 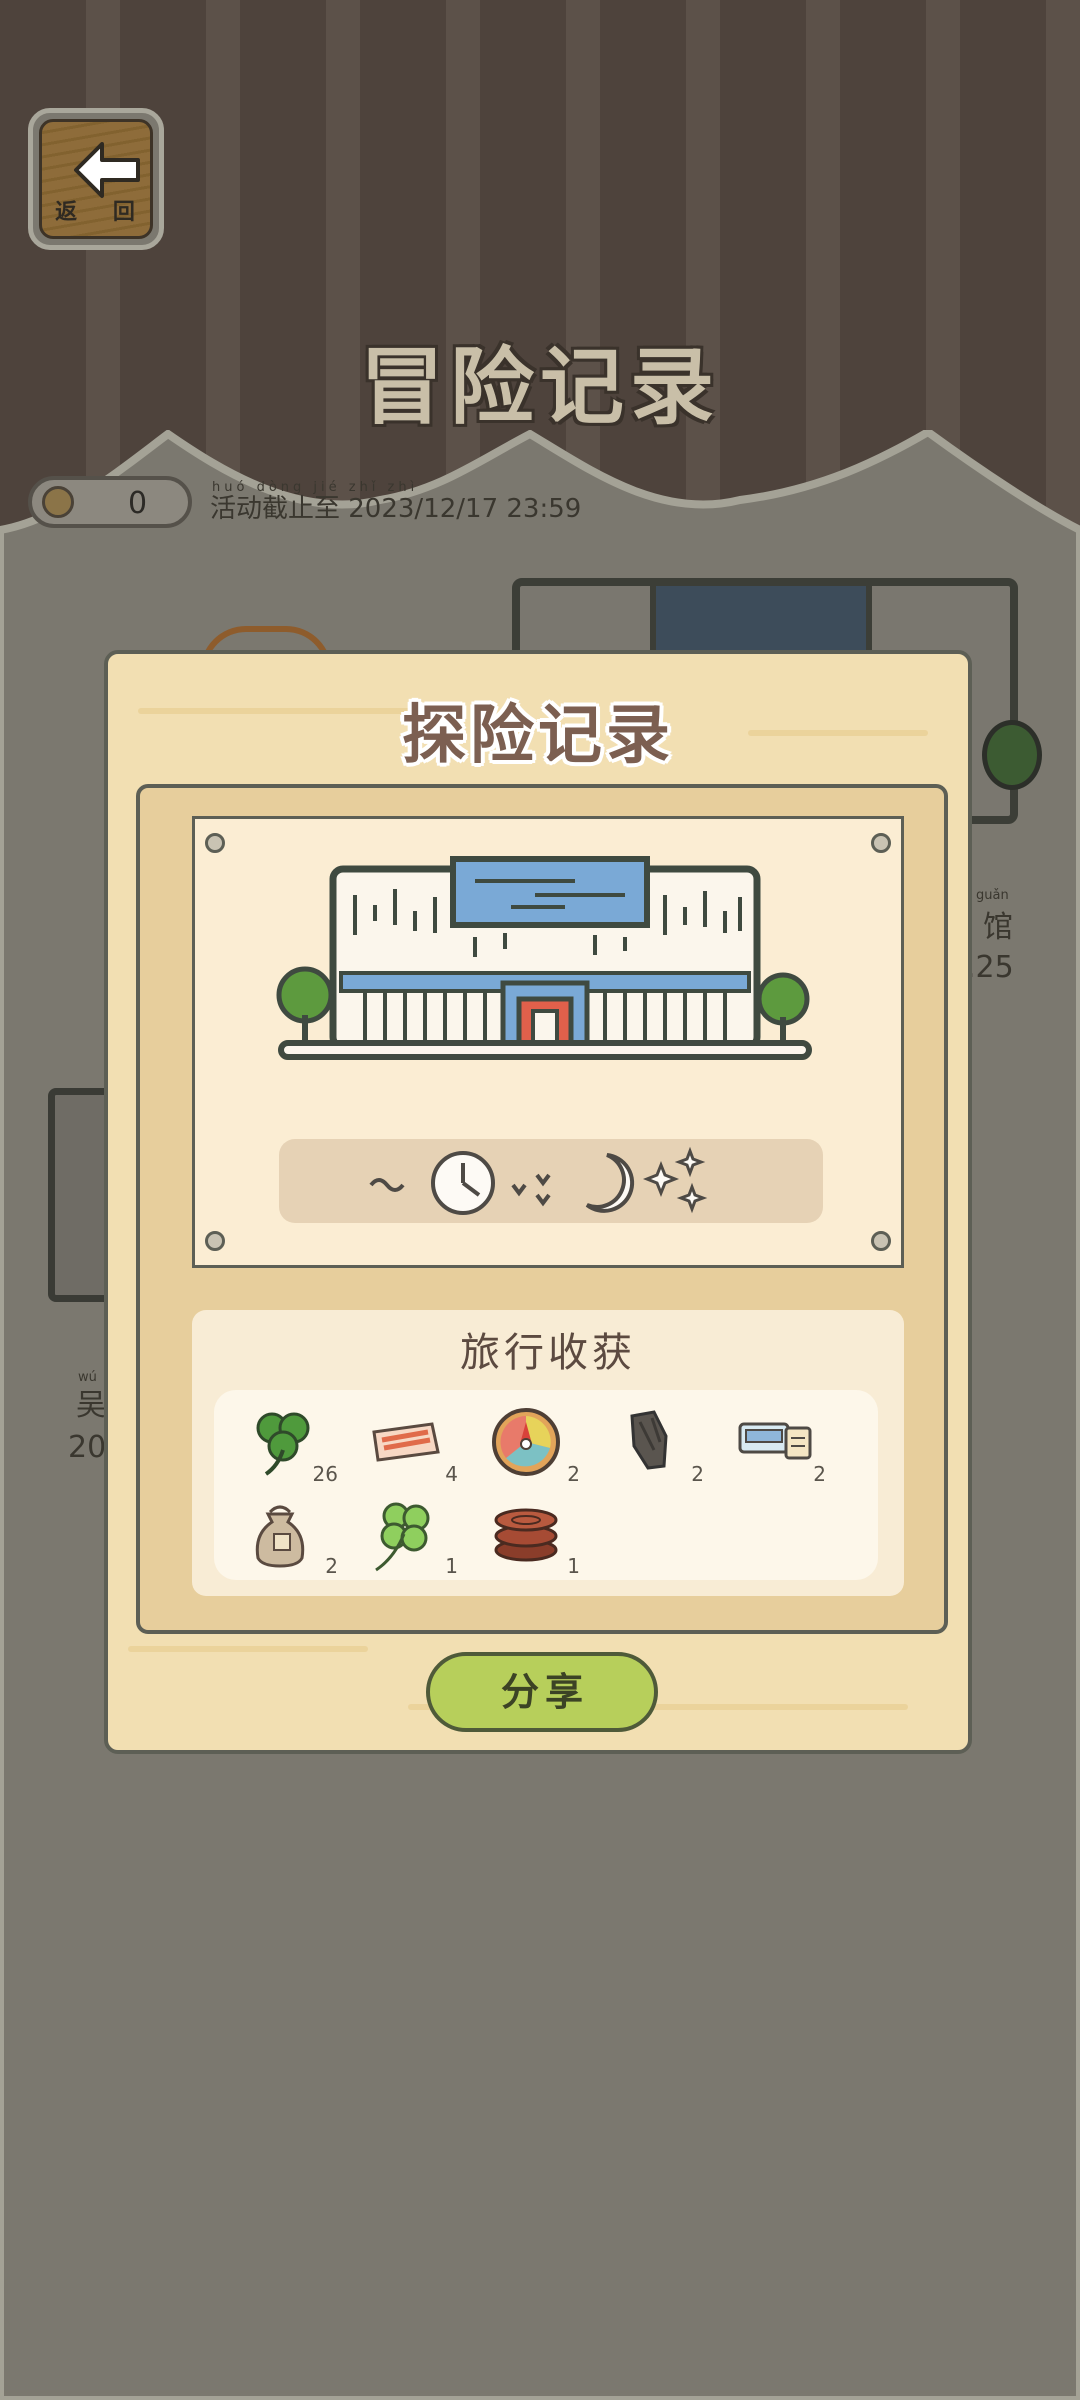 I want to click on back-button-face: 返 回, so click(x=96, y=179).